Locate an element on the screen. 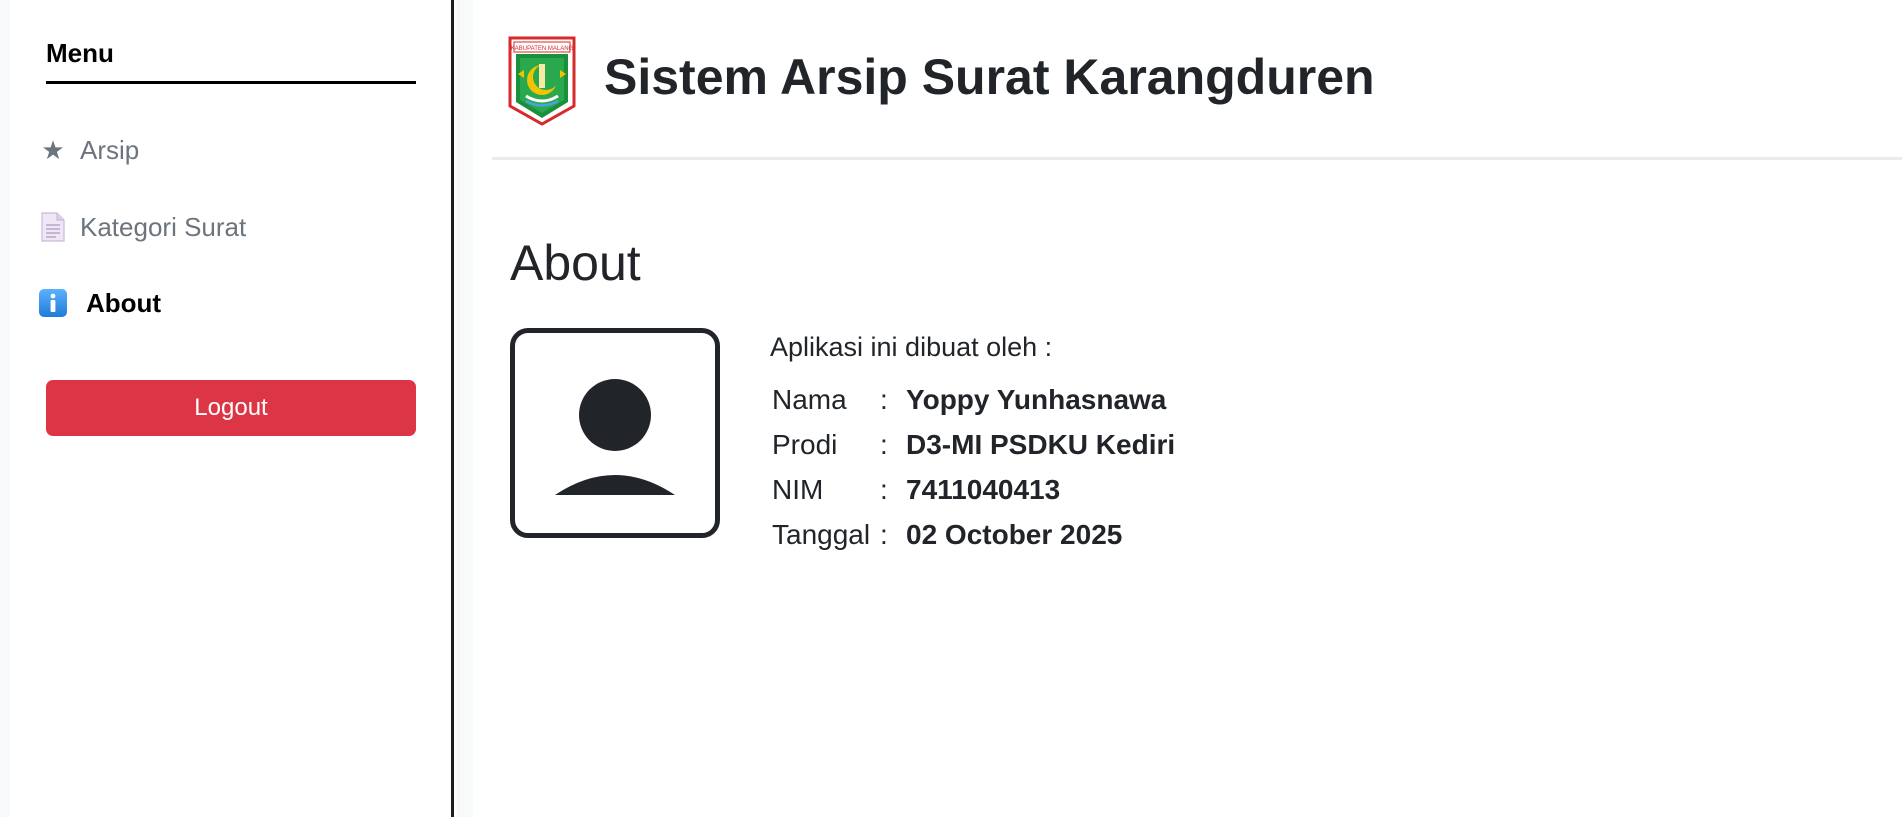  sidebar-item-label: Kategori Surat is located at coordinates (163, 226).